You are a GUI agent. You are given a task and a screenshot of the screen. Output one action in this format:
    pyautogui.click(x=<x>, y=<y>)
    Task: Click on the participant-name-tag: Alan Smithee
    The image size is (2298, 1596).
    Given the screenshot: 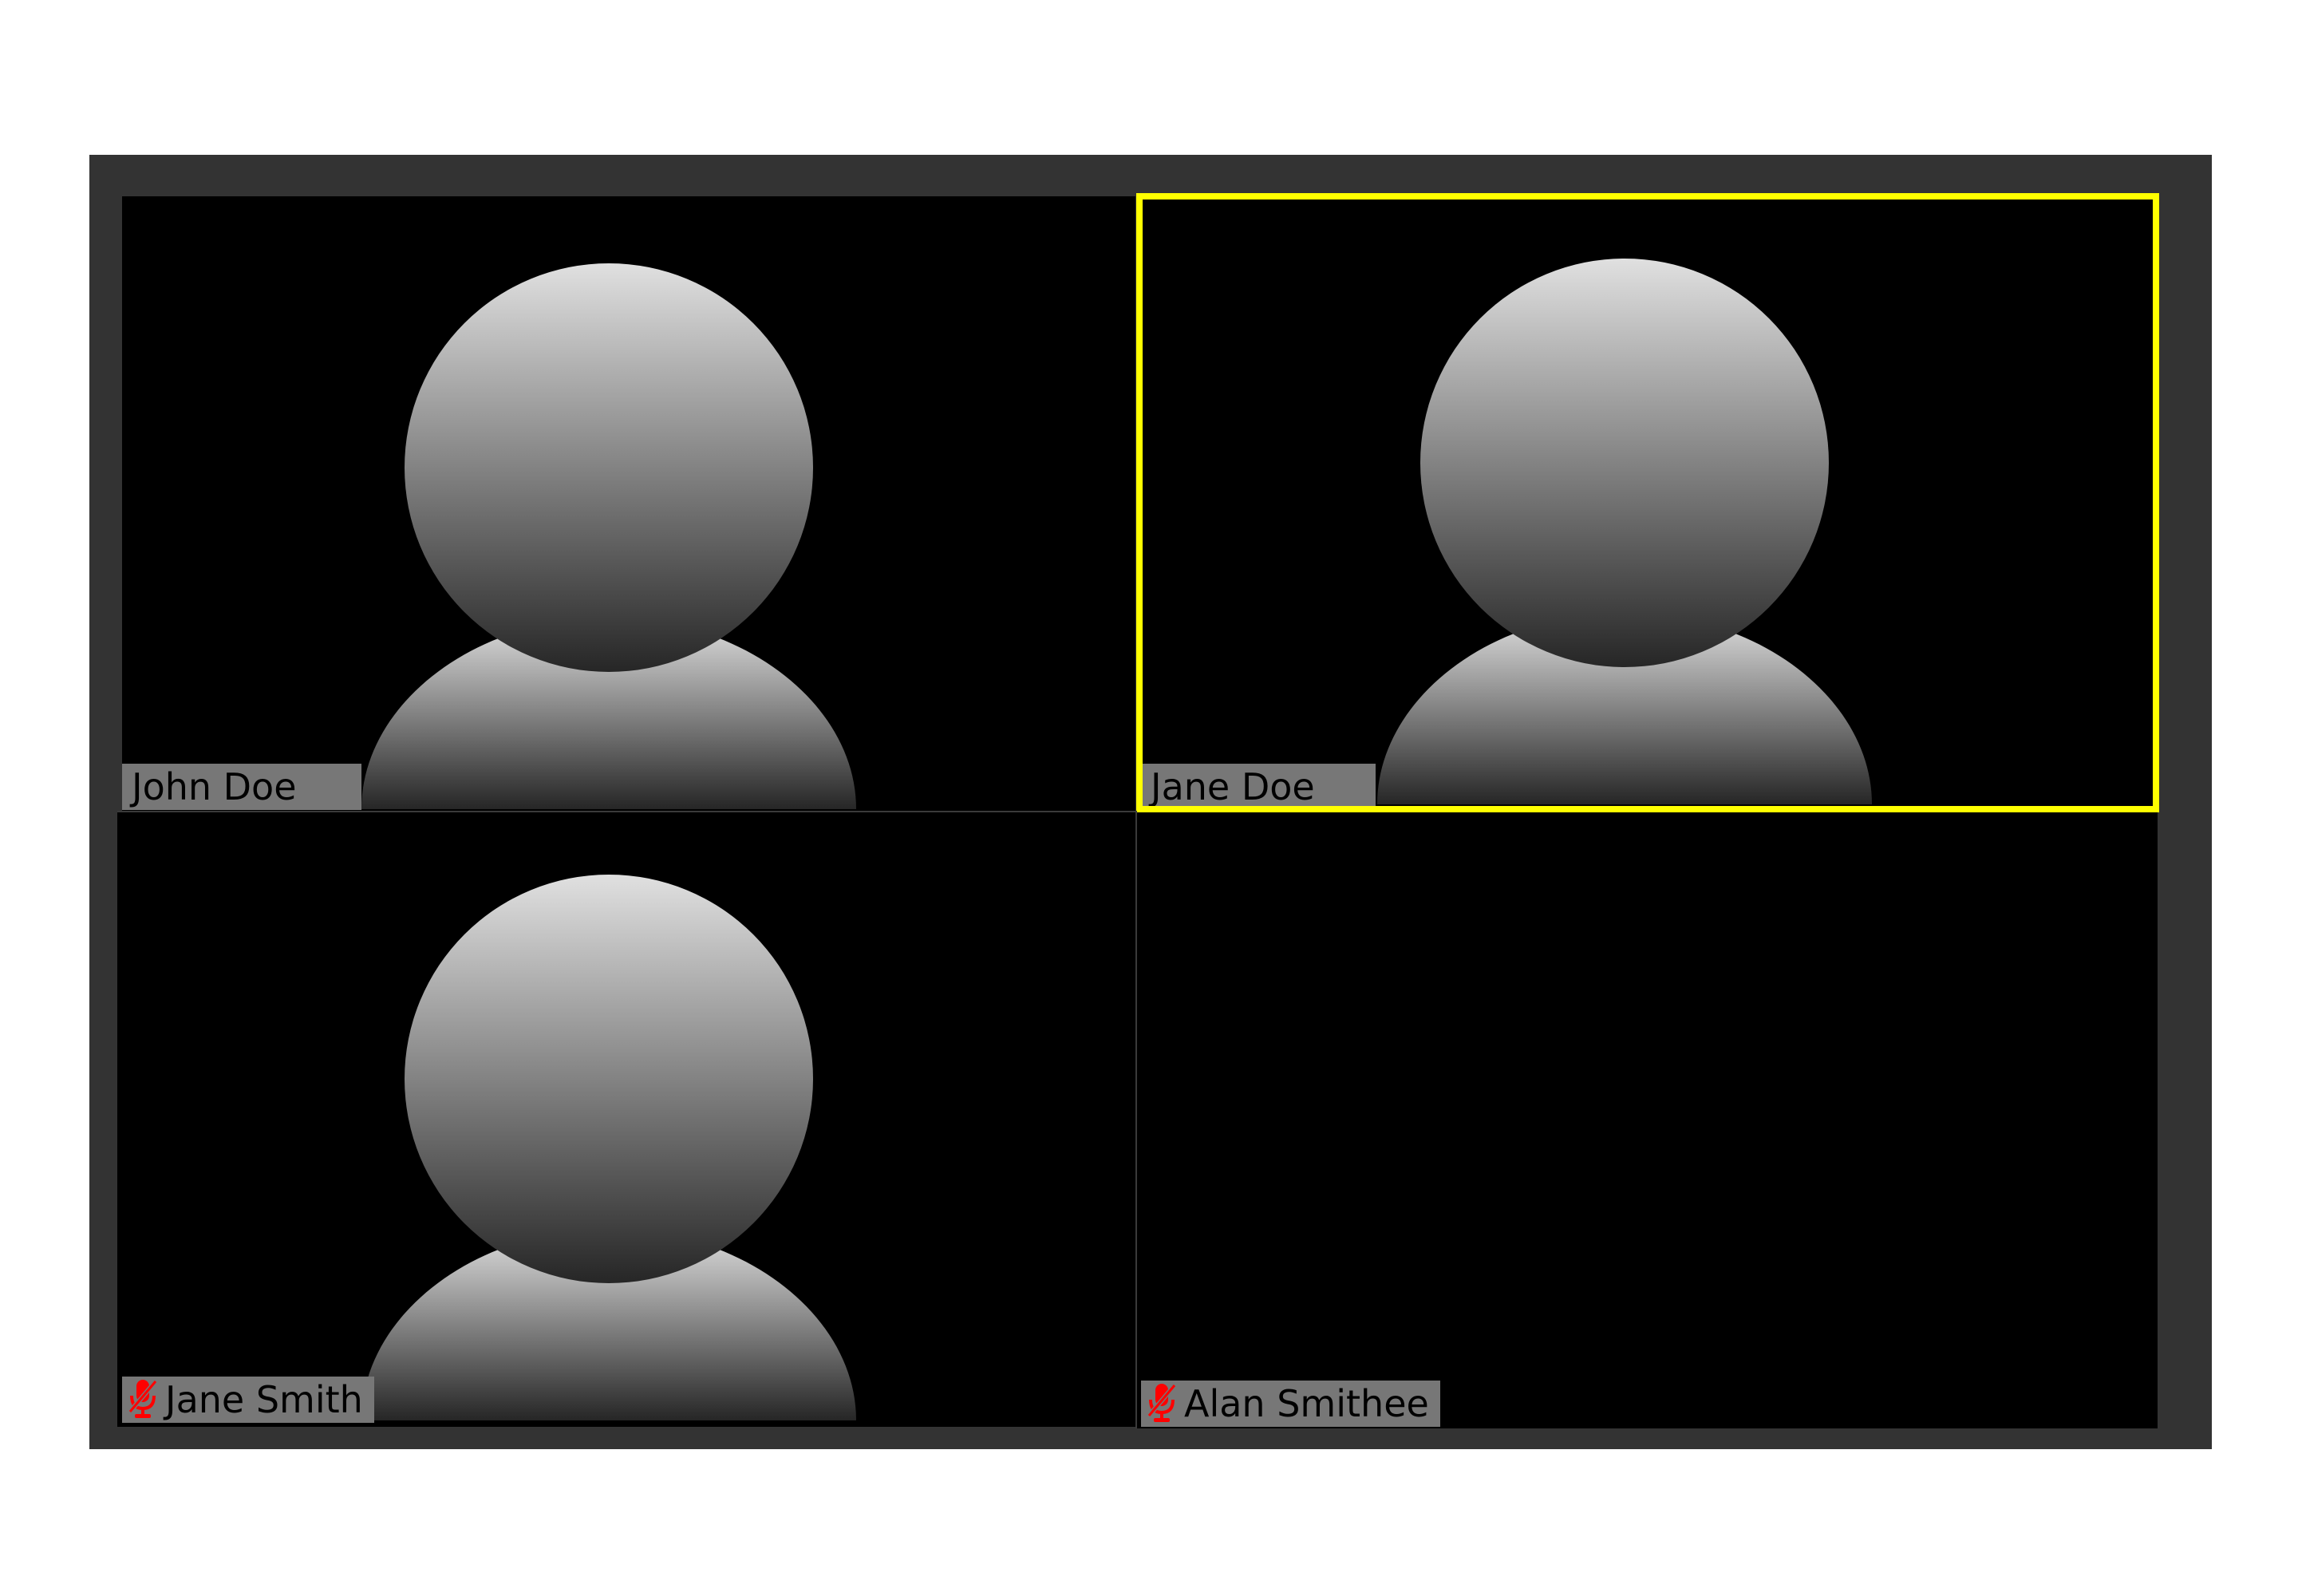 What is the action you would take?
    pyautogui.click(x=1291, y=1404)
    